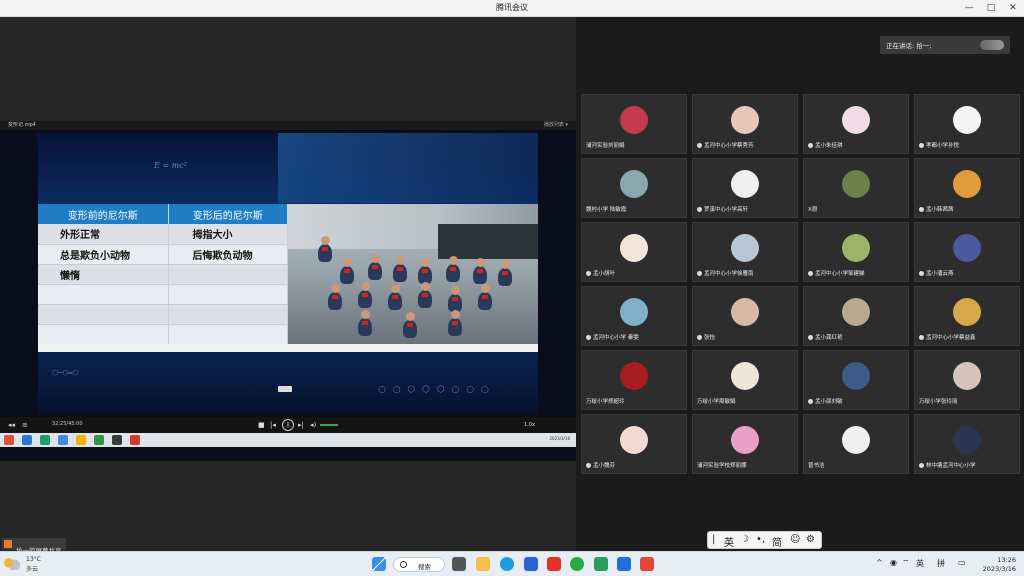 Image resolution: width=1024 pixels, height=576 pixels. I want to click on speed-selector: 1.0x, so click(529, 425).